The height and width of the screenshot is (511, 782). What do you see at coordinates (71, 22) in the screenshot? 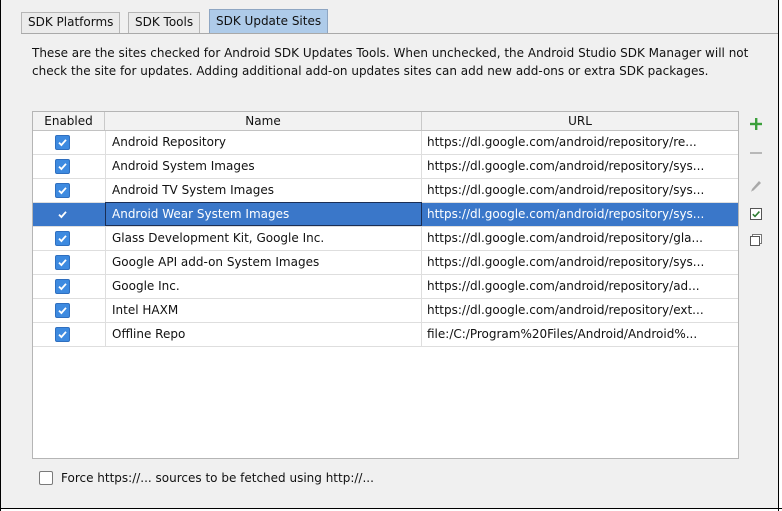
I see `tab-sdk-platforms: SDK Platforms` at bounding box center [71, 22].